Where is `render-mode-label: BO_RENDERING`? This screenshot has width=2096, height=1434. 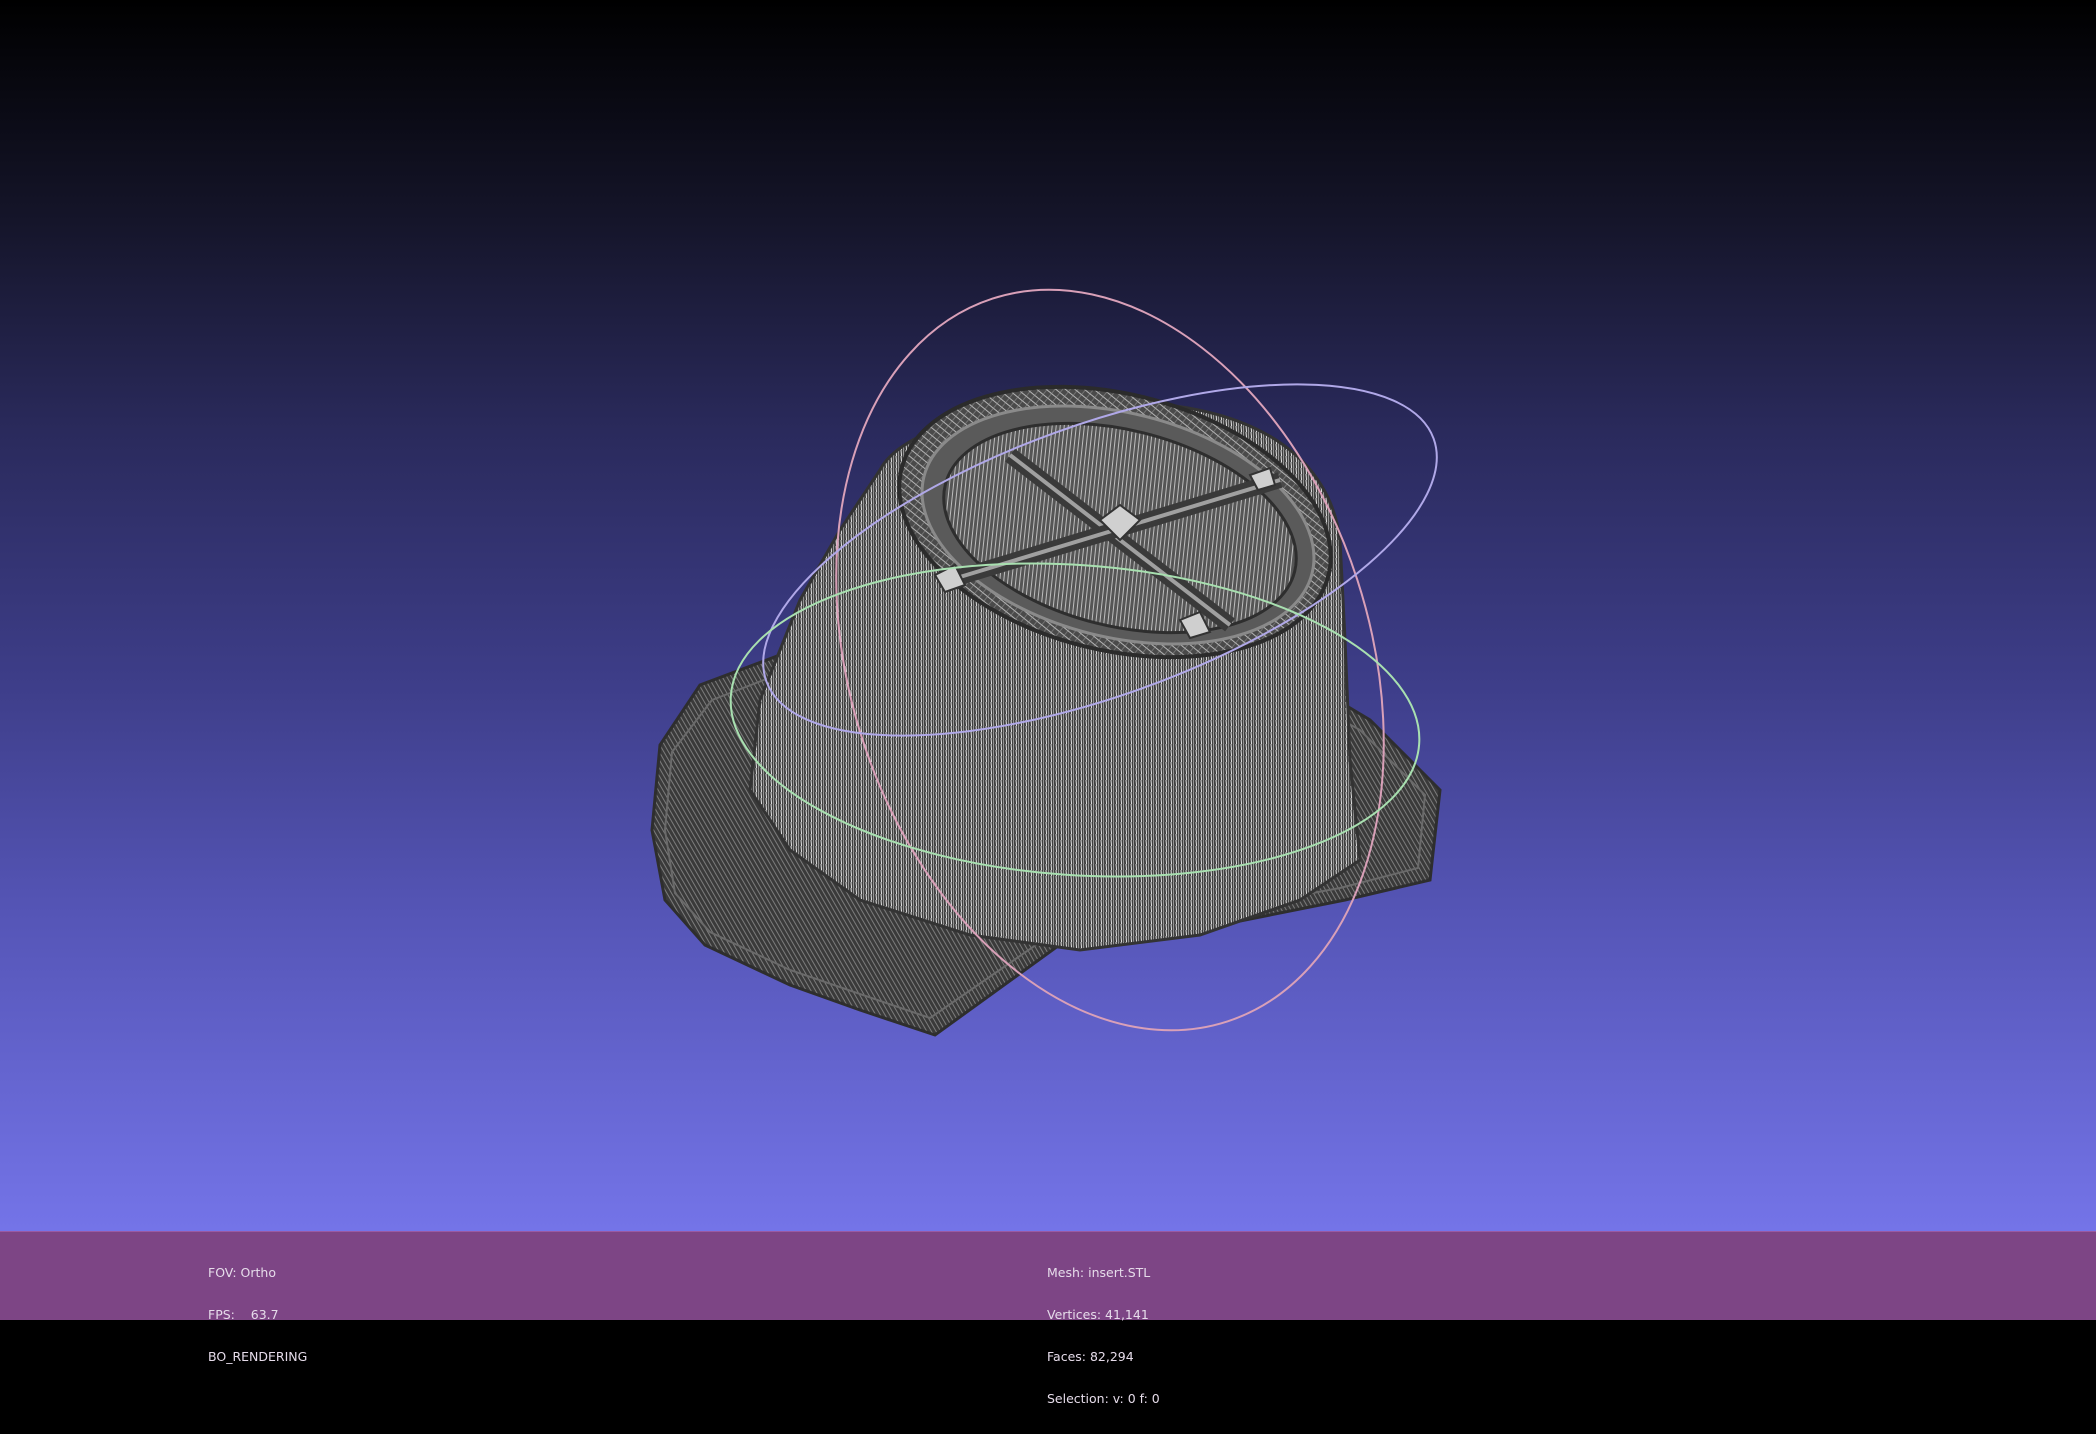
render-mode-label: BO_RENDERING is located at coordinates (258, 1356).